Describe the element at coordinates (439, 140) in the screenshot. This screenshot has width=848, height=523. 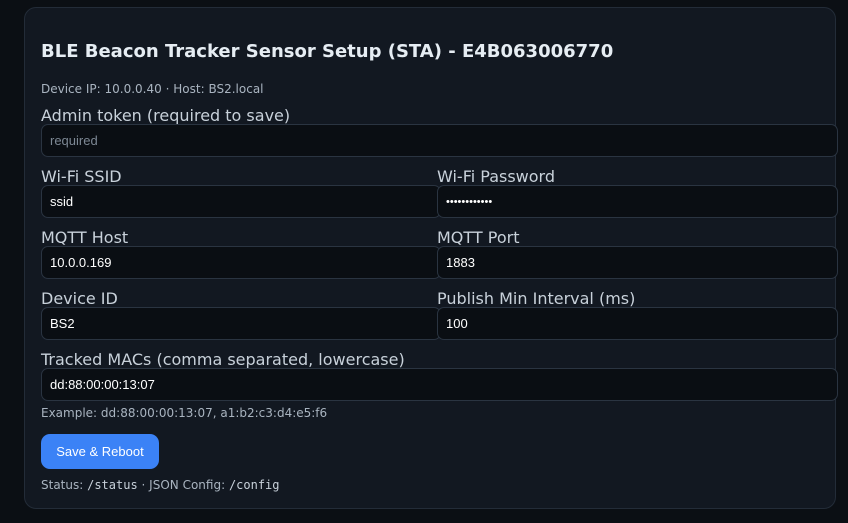
I see `admin-token-input` at that location.